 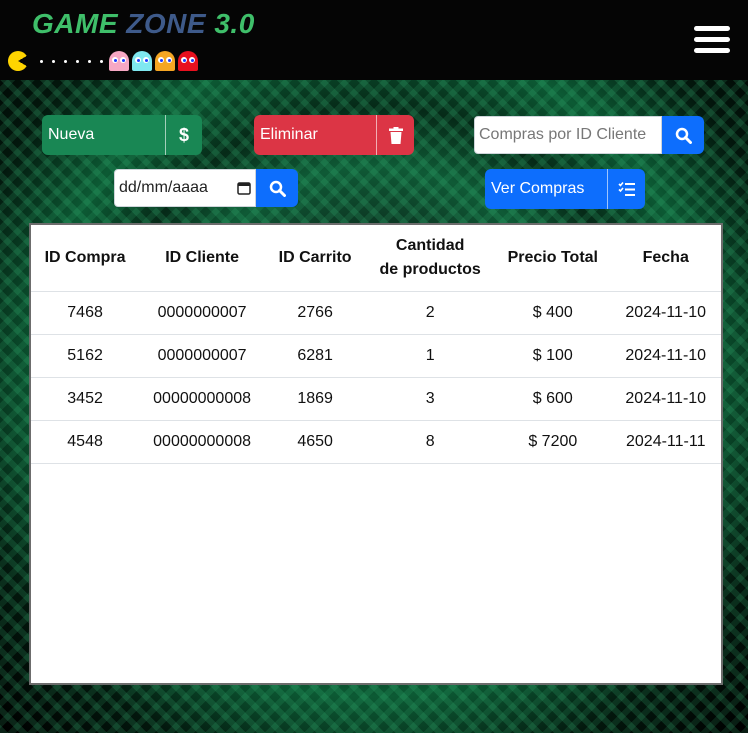 I want to click on cell-cantidad: 8, so click(x=430, y=442).